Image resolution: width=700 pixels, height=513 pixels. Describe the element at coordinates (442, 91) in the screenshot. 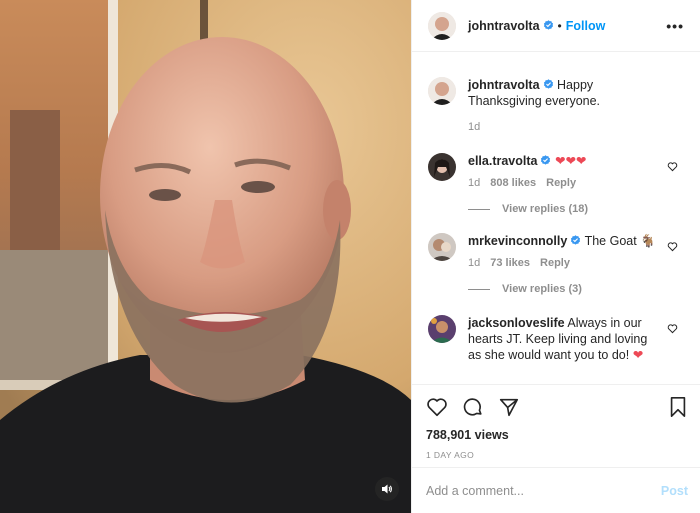

I see `caption-avatar` at that location.